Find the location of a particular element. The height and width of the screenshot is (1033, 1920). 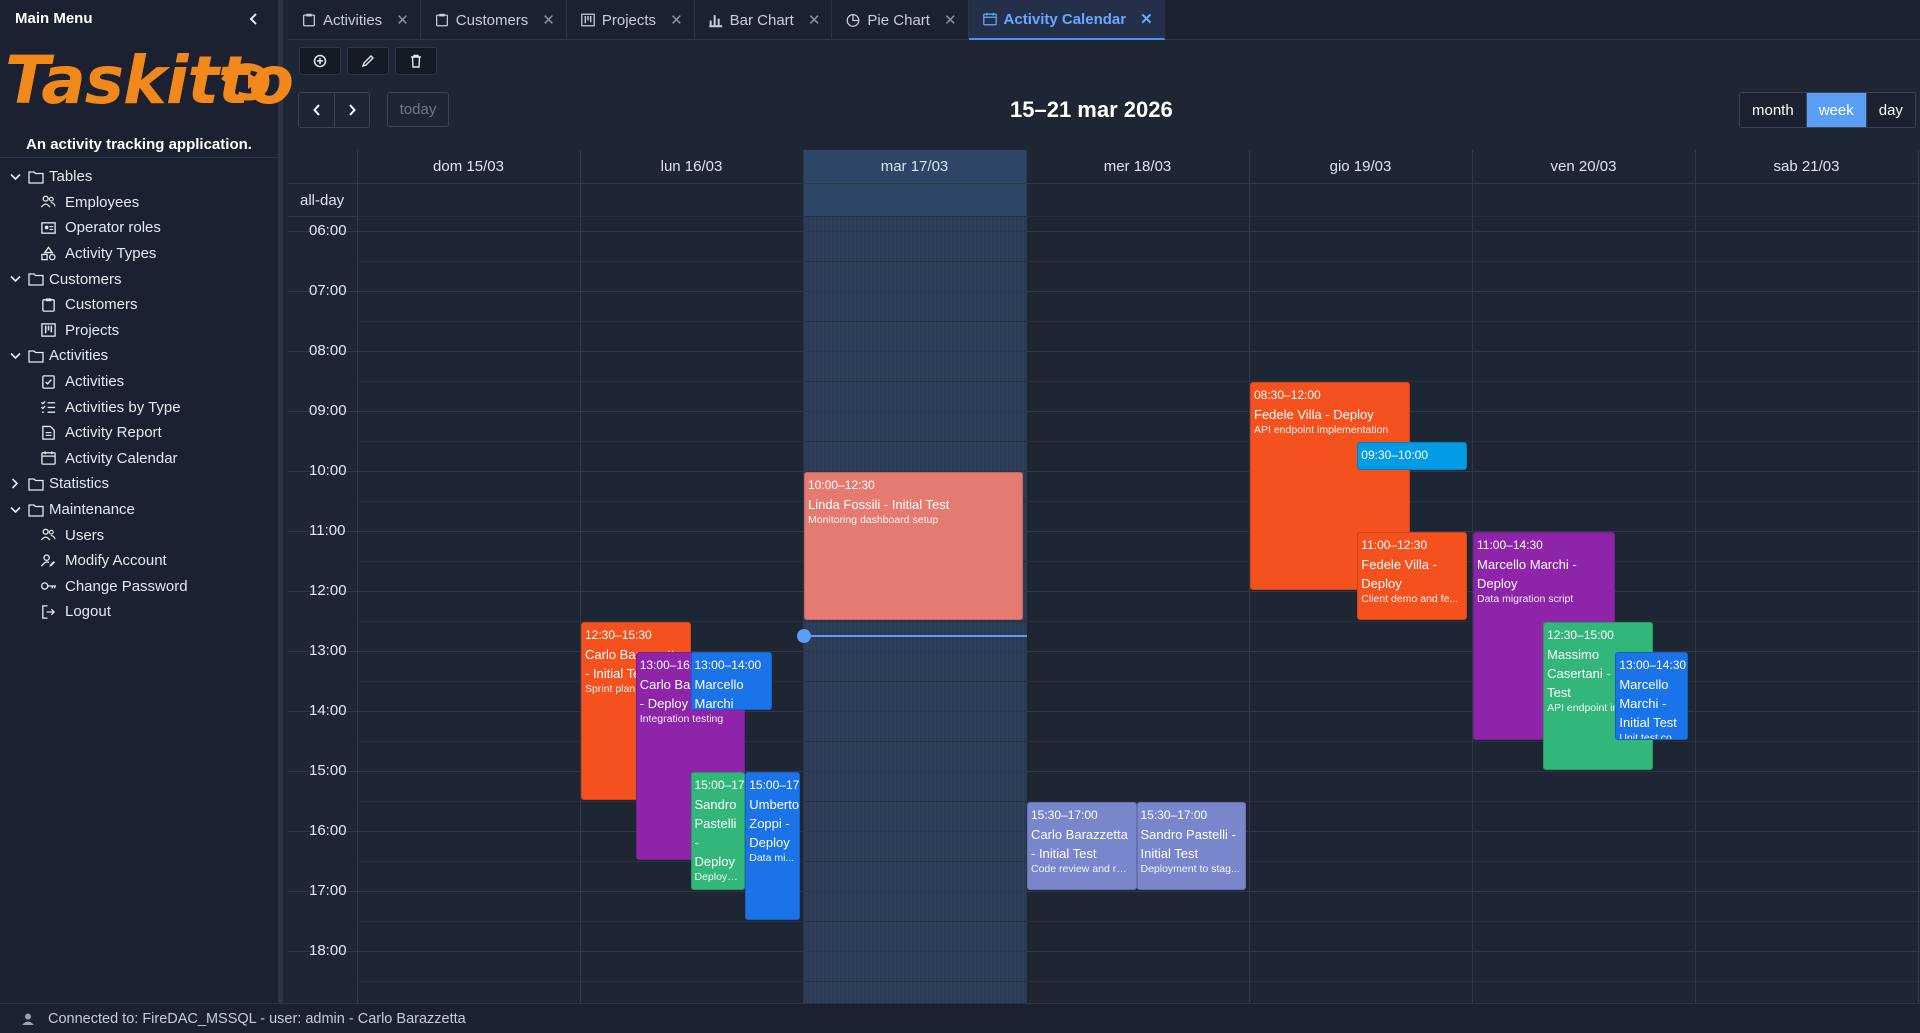

day-header-1: lun 16/03 is located at coordinates (691, 166).